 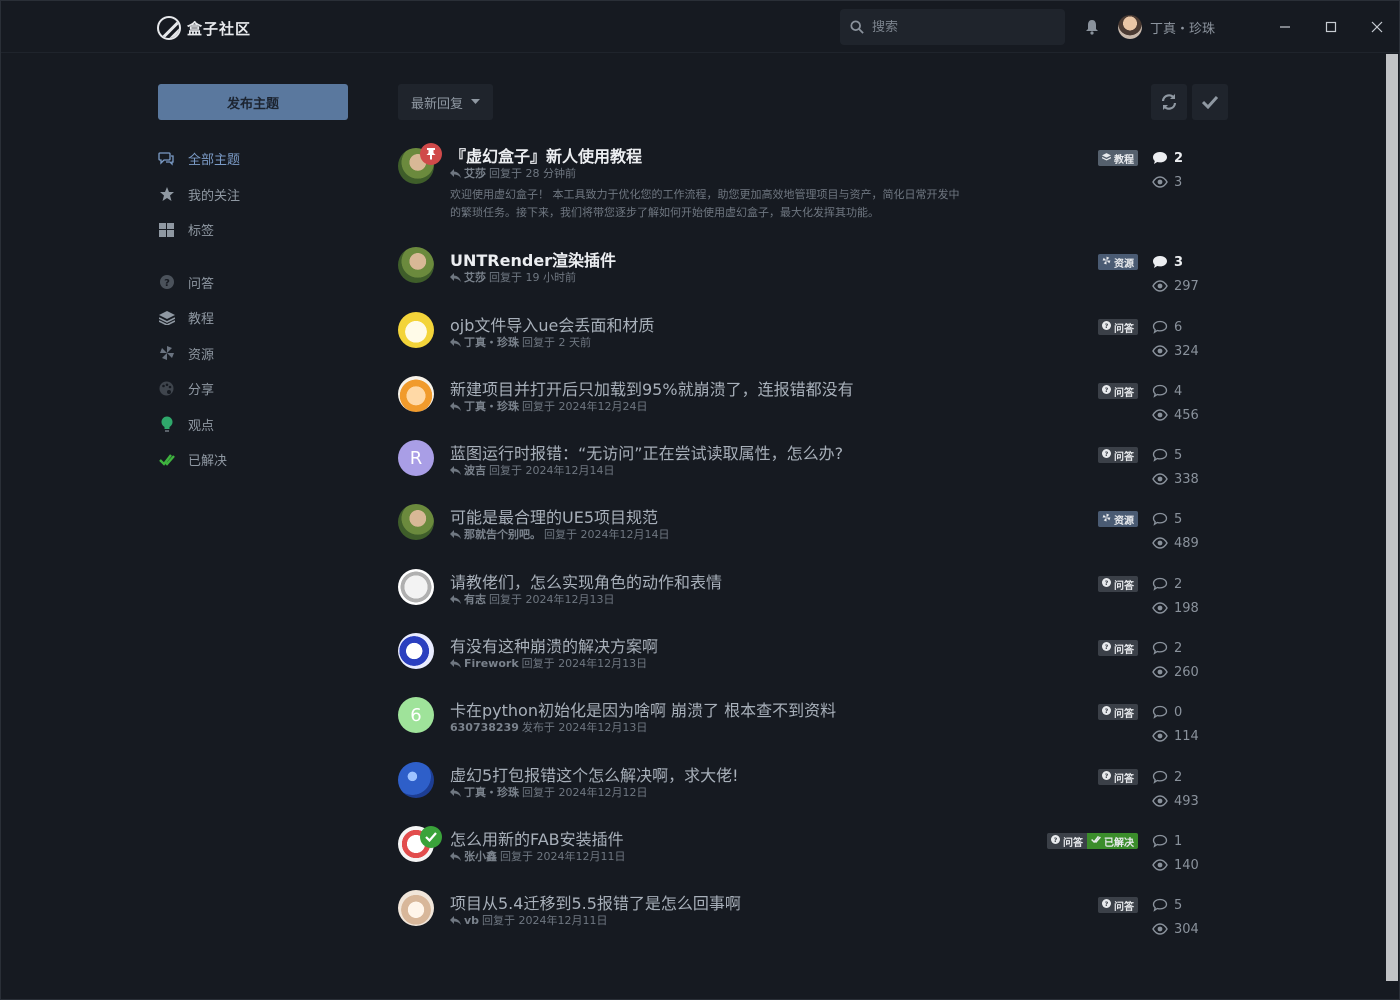 I want to click on topic-tags: ? 问答 已解决, so click(x=1092, y=841).